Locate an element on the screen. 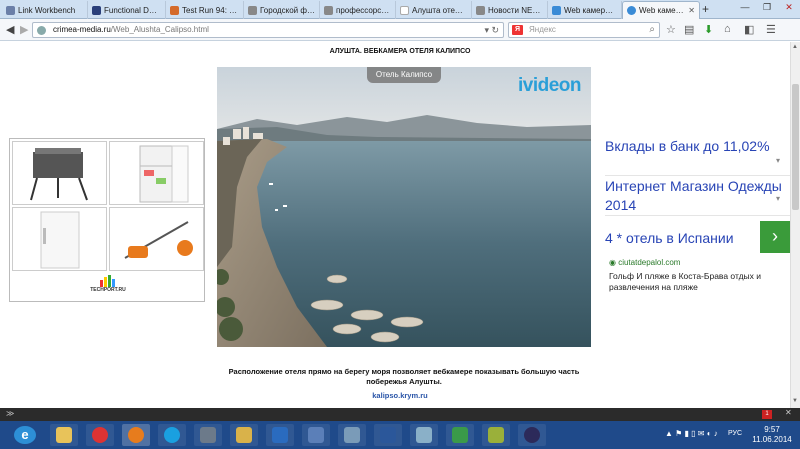  taskbar-app1 is located at coordinates (208, 435).